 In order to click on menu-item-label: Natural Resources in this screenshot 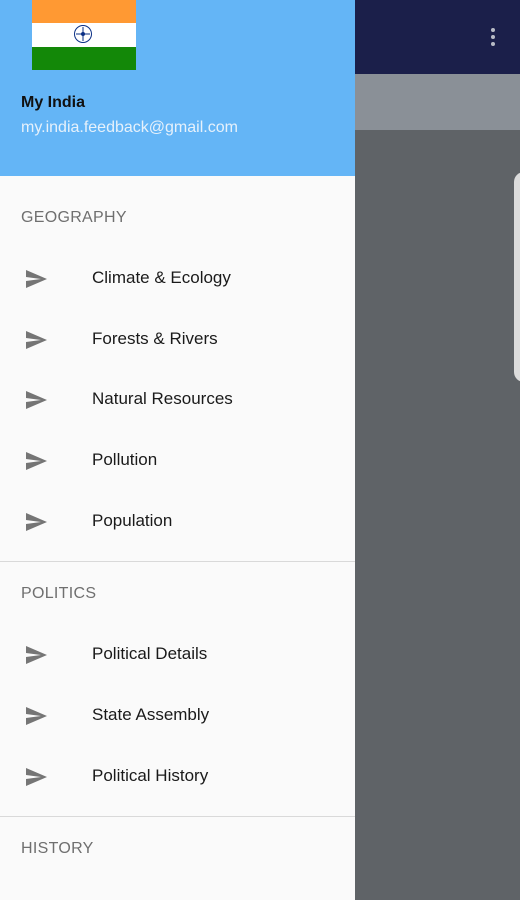, I will do `click(162, 398)`.